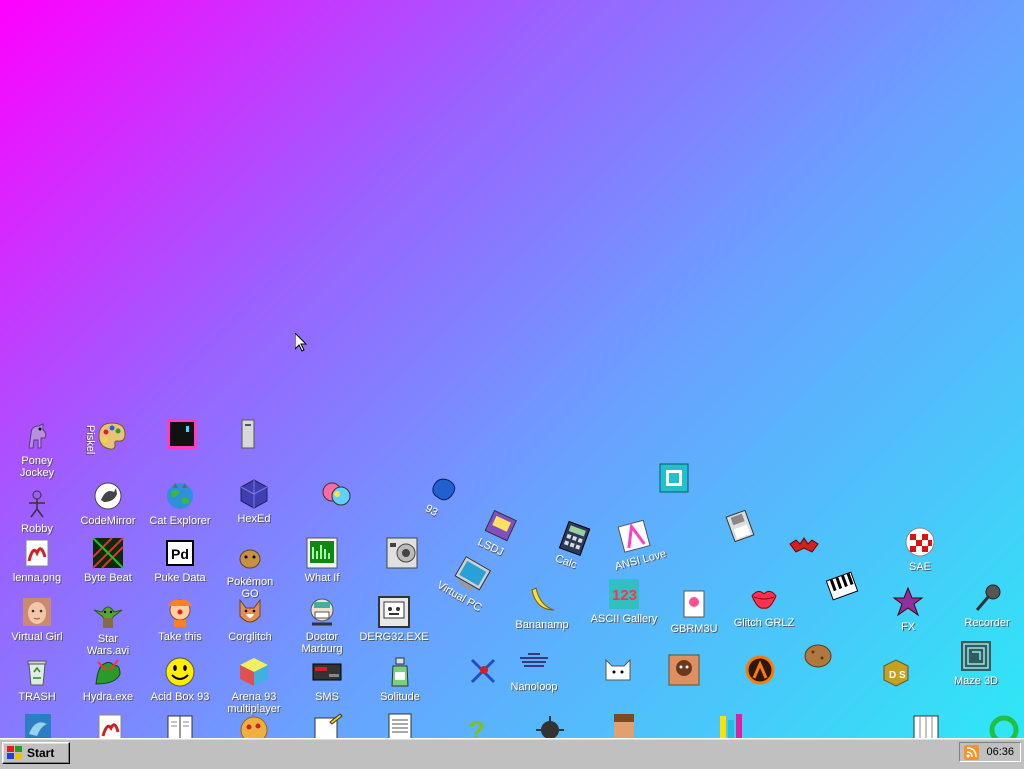 The width and height of the screenshot is (1024, 769). Describe the element at coordinates (37, 679) in the screenshot. I see `desktop-icon-trash: TRASH` at that location.